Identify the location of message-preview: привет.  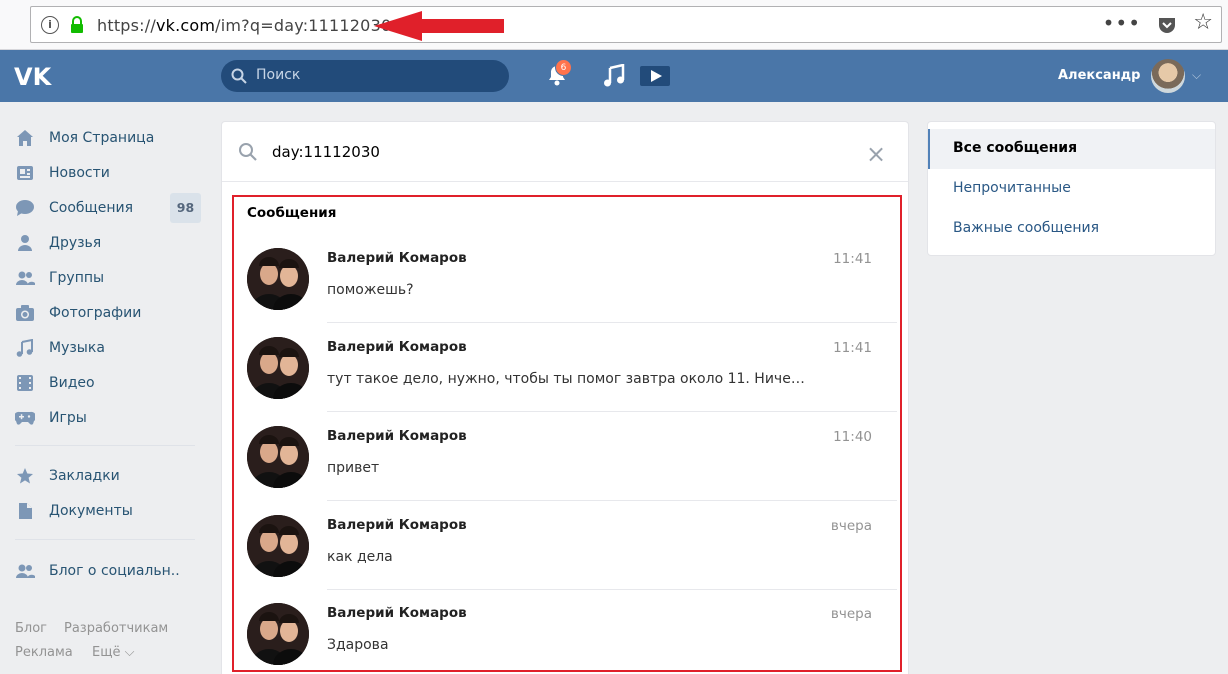
(353, 468).